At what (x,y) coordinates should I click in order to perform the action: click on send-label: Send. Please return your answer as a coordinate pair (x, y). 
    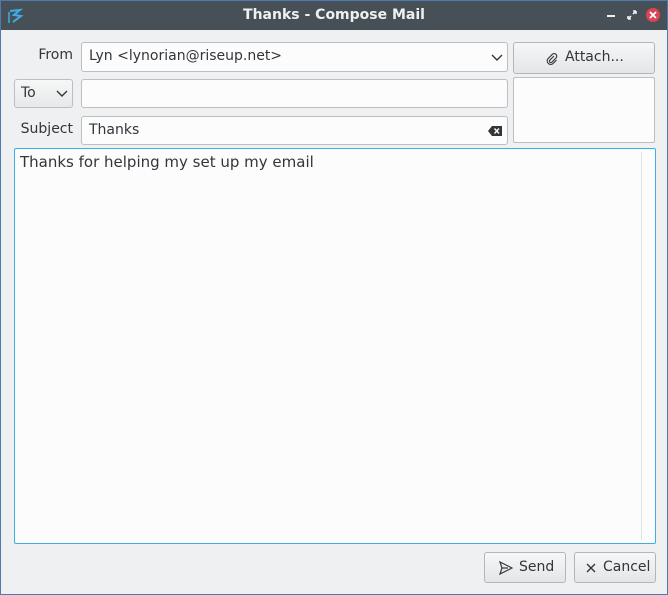
    Looking at the image, I should click on (537, 567).